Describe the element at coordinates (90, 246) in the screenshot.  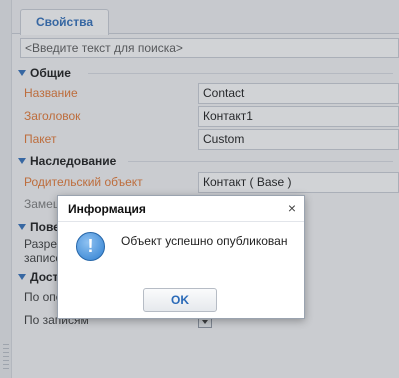
I see `info-icon: !` at that location.